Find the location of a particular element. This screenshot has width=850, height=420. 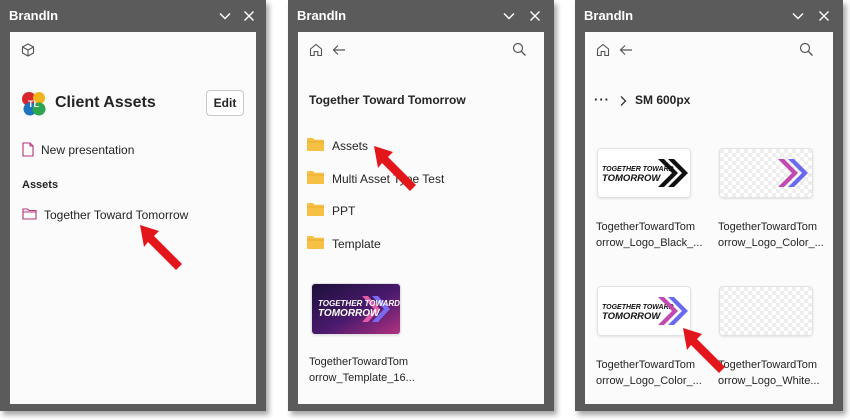

breadcrumb-ellipsis: ··· is located at coordinates (602, 99).